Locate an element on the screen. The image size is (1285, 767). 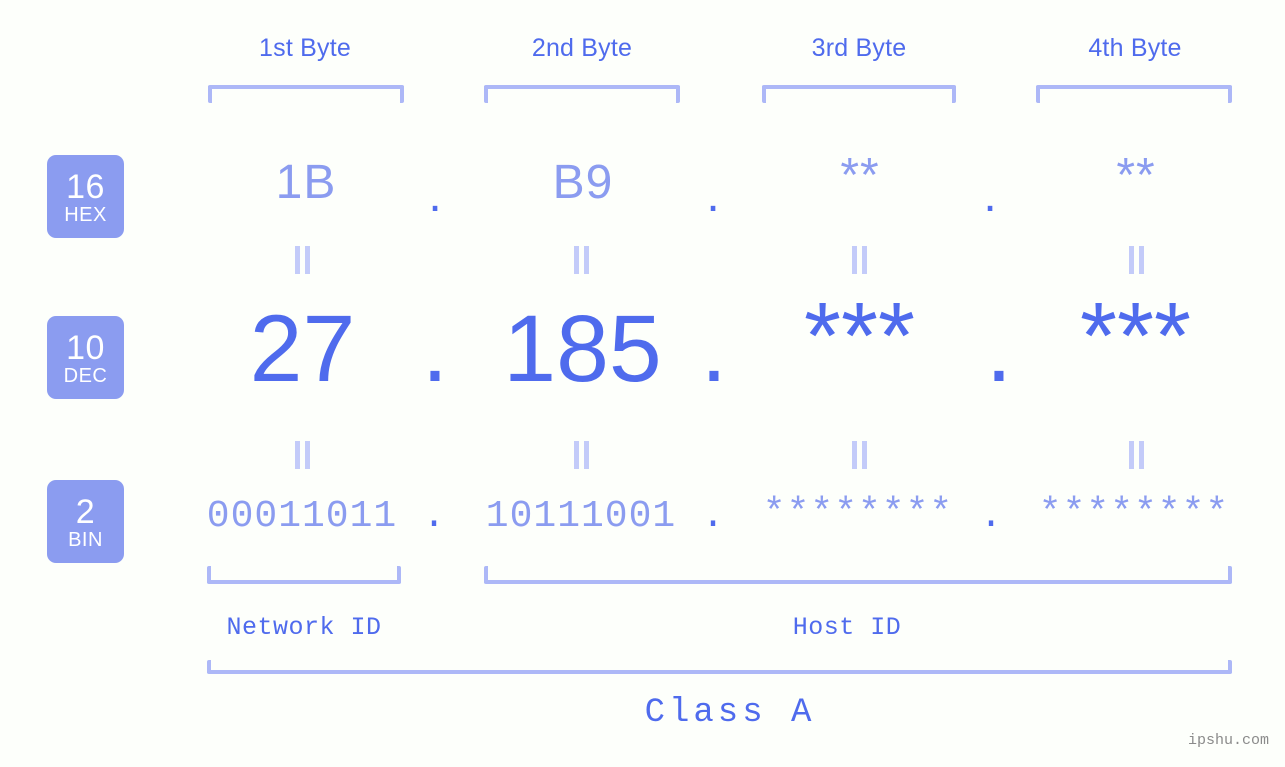
byte-header-2: 2nd Byte is located at coordinates (582, 48).